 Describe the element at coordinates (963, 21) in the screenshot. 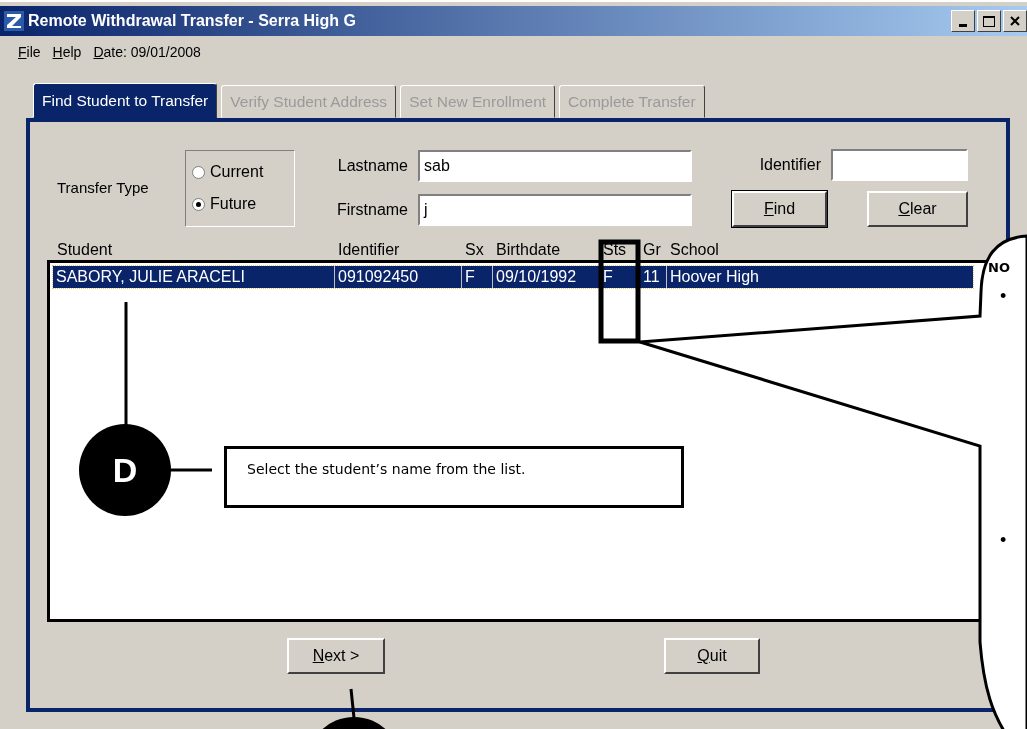

I see `minimize-button` at that location.